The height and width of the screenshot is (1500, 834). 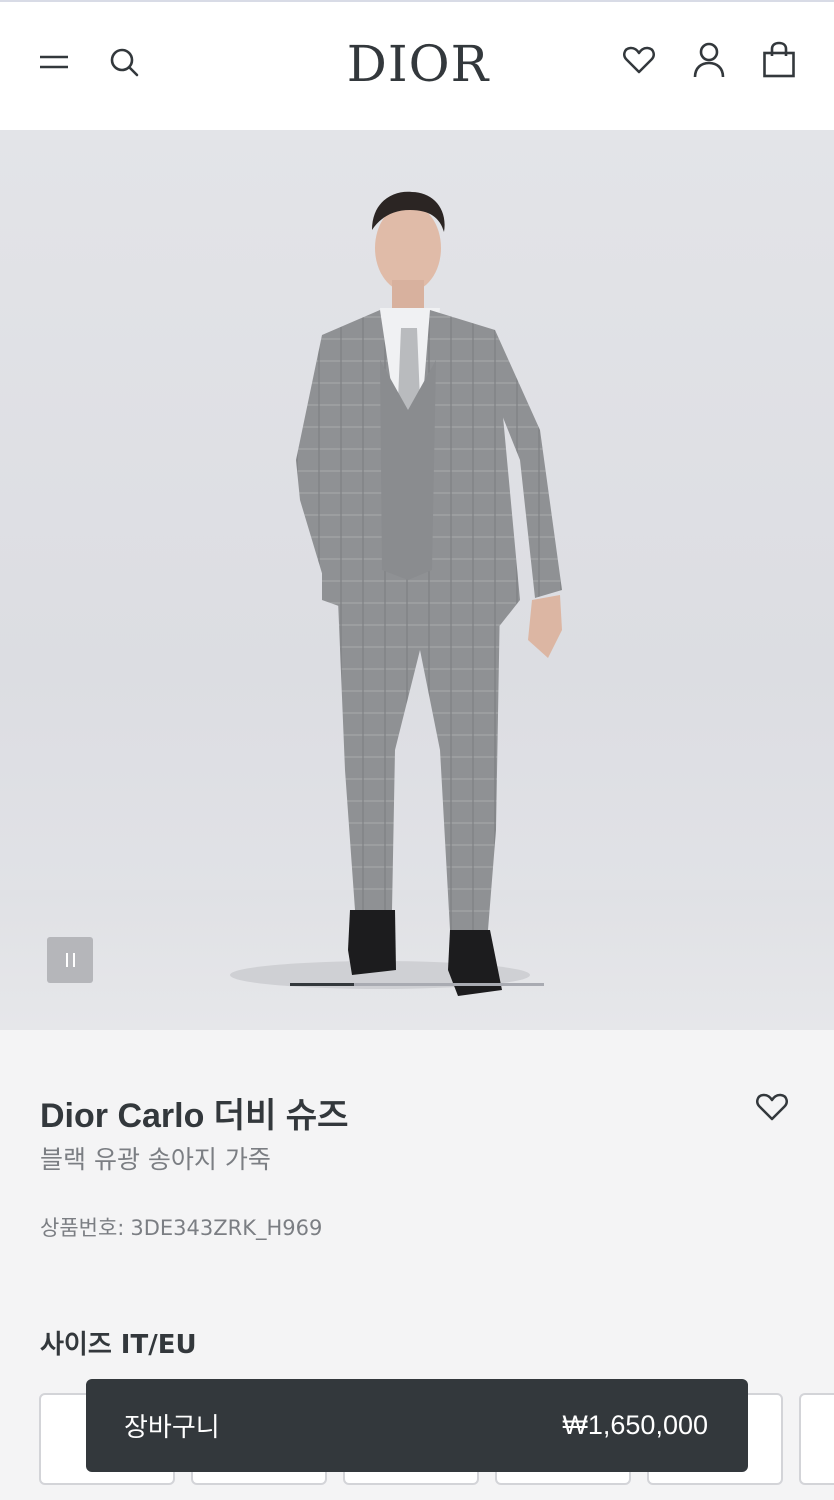 What do you see at coordinates (417, 1425) in the screenshot?
I see `add-to-cart-button: 장바구니 ₩1,650,000` at bounding box center [417, 1425].